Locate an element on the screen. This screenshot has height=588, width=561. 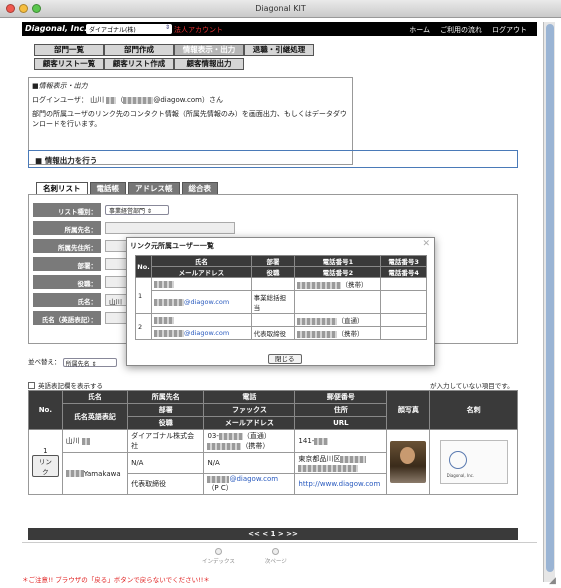
back-button-warning: ＊ご注意!! ブラウザの「戻る」ボタンで戻らないでください!!＊ is located at coordinates (116, 580).